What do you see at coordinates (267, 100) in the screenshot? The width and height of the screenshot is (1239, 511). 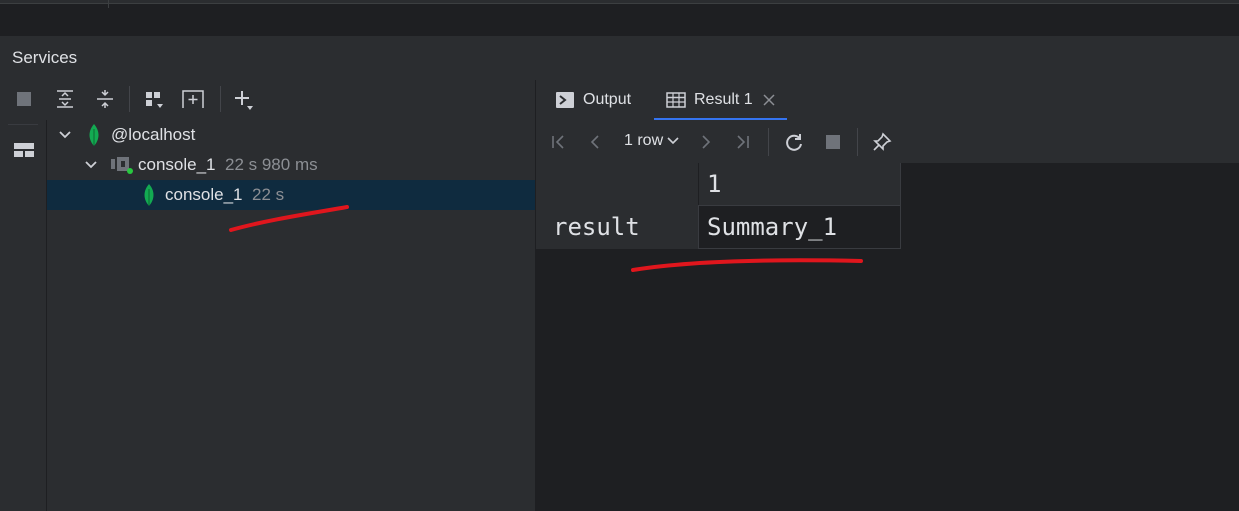 I see `services-toolbar` at bounding box center [267, 100].